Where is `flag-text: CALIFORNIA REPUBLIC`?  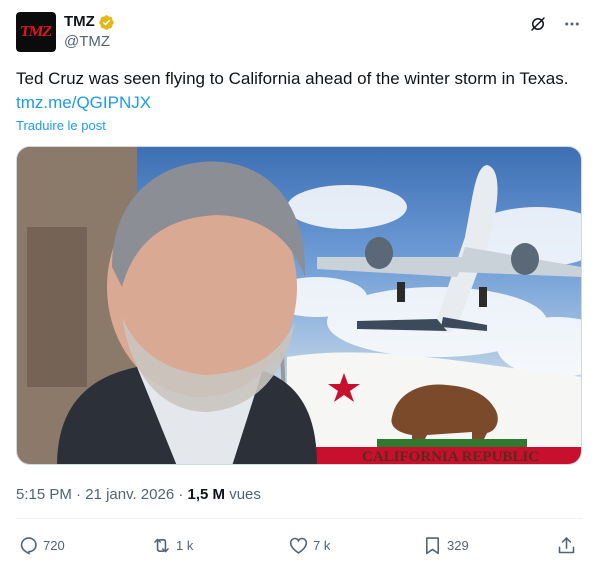
flag-text: CALIFORNIA REPUBLIC is located at coordinates (450, 457).